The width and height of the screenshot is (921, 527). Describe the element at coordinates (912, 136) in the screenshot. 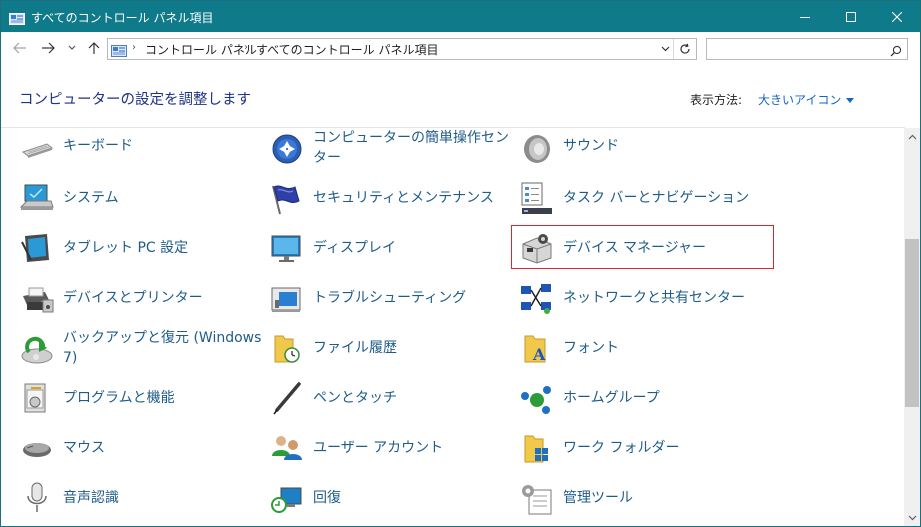

I see `scroll-up-button` at that location.